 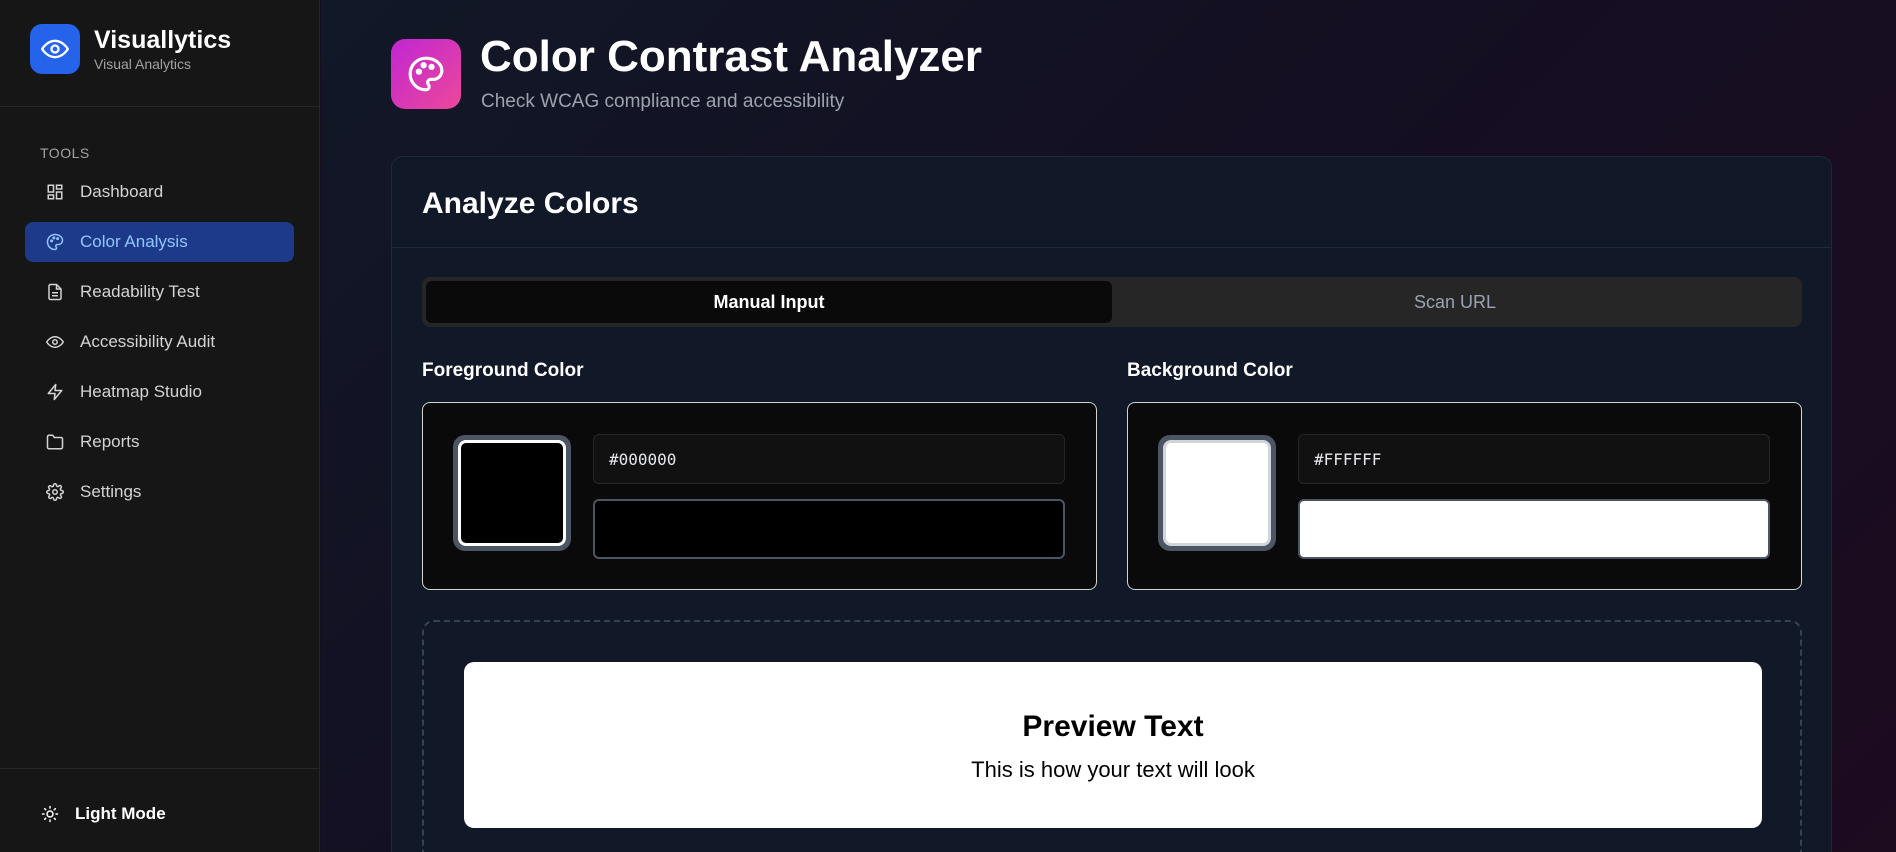 I want to click on tab-manual-input: Manual Input, so click(x=769, y=302).